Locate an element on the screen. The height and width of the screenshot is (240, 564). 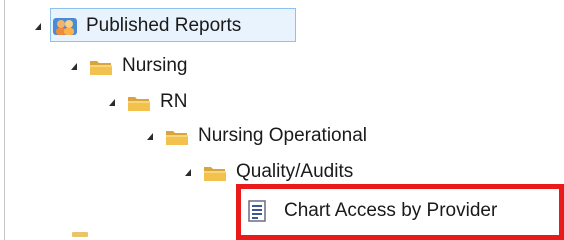
tree-item-published-reports: Published Reports is located at coordinates (135, 26).